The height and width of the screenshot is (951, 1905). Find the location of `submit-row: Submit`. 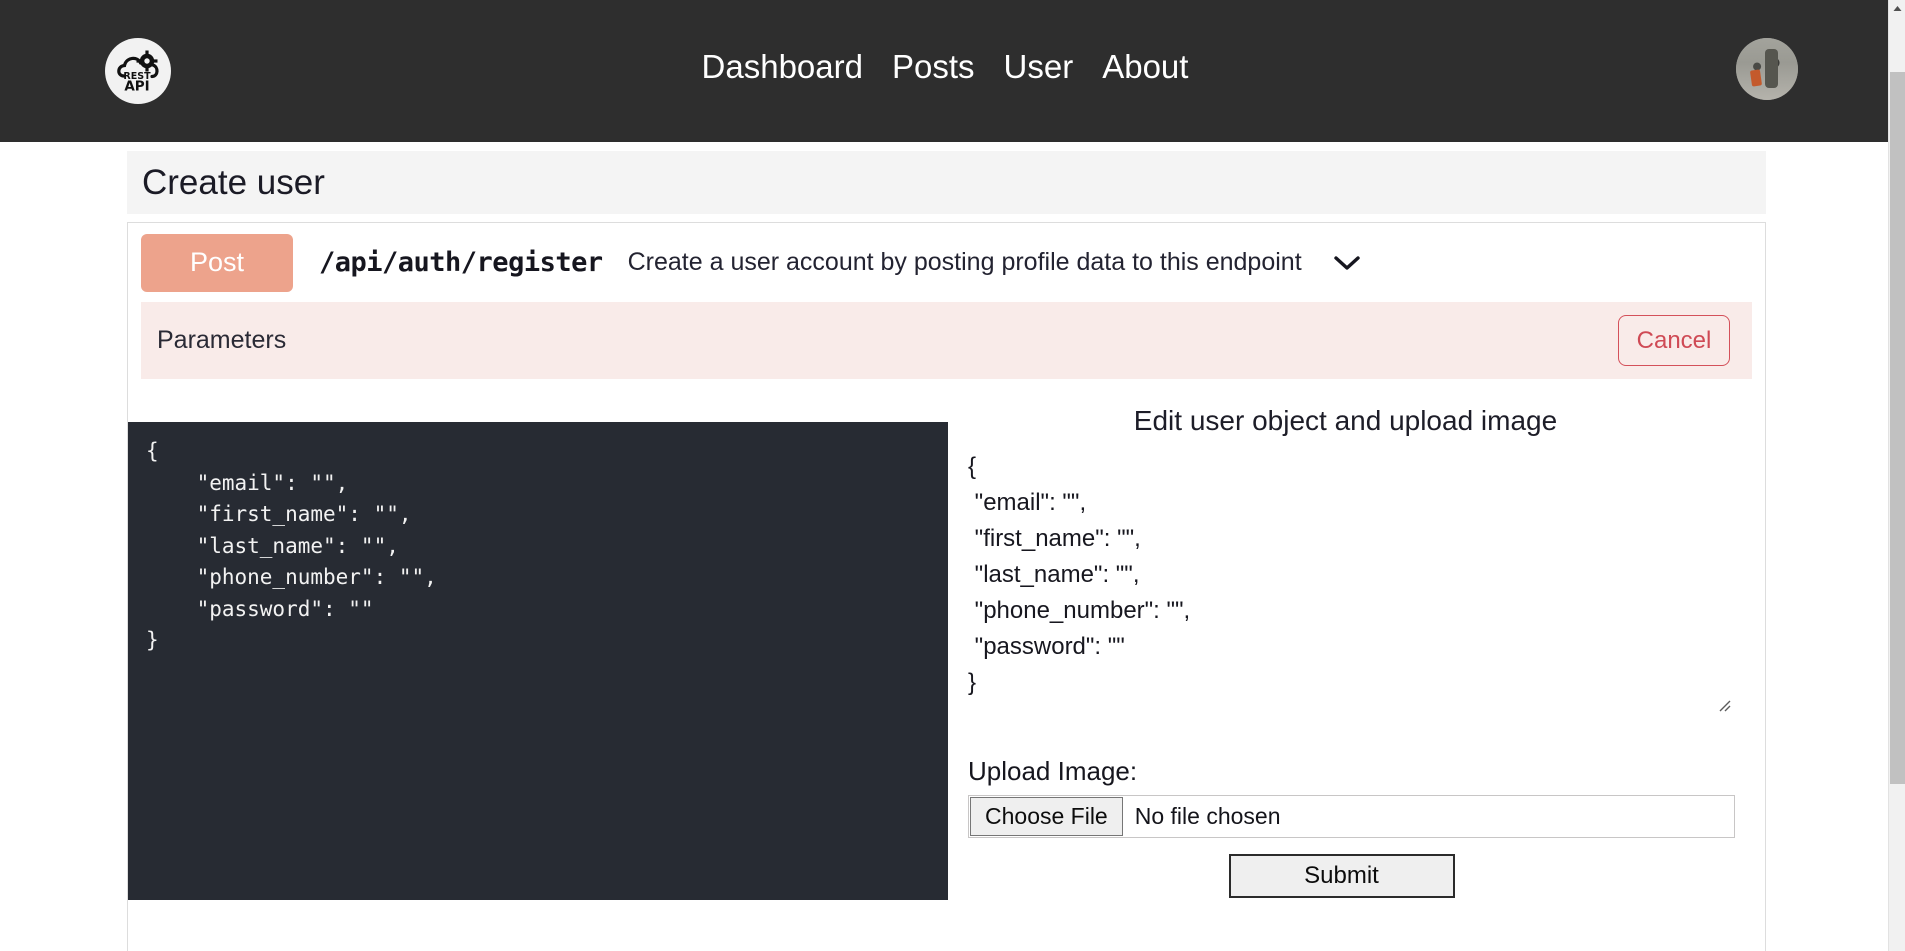

submit-row: Submit is located at coordinates (1349, 876).